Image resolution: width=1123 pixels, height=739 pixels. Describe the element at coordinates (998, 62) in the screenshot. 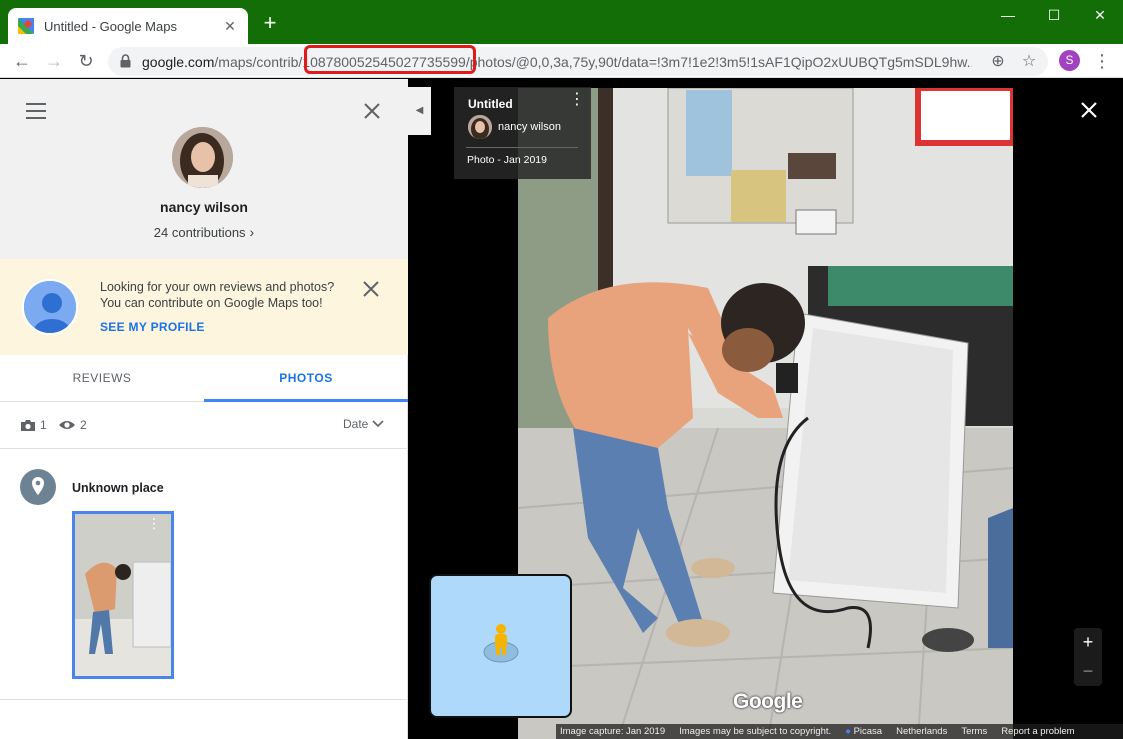

I see `add-bookmark-circle-icon: ⊕` at that location.